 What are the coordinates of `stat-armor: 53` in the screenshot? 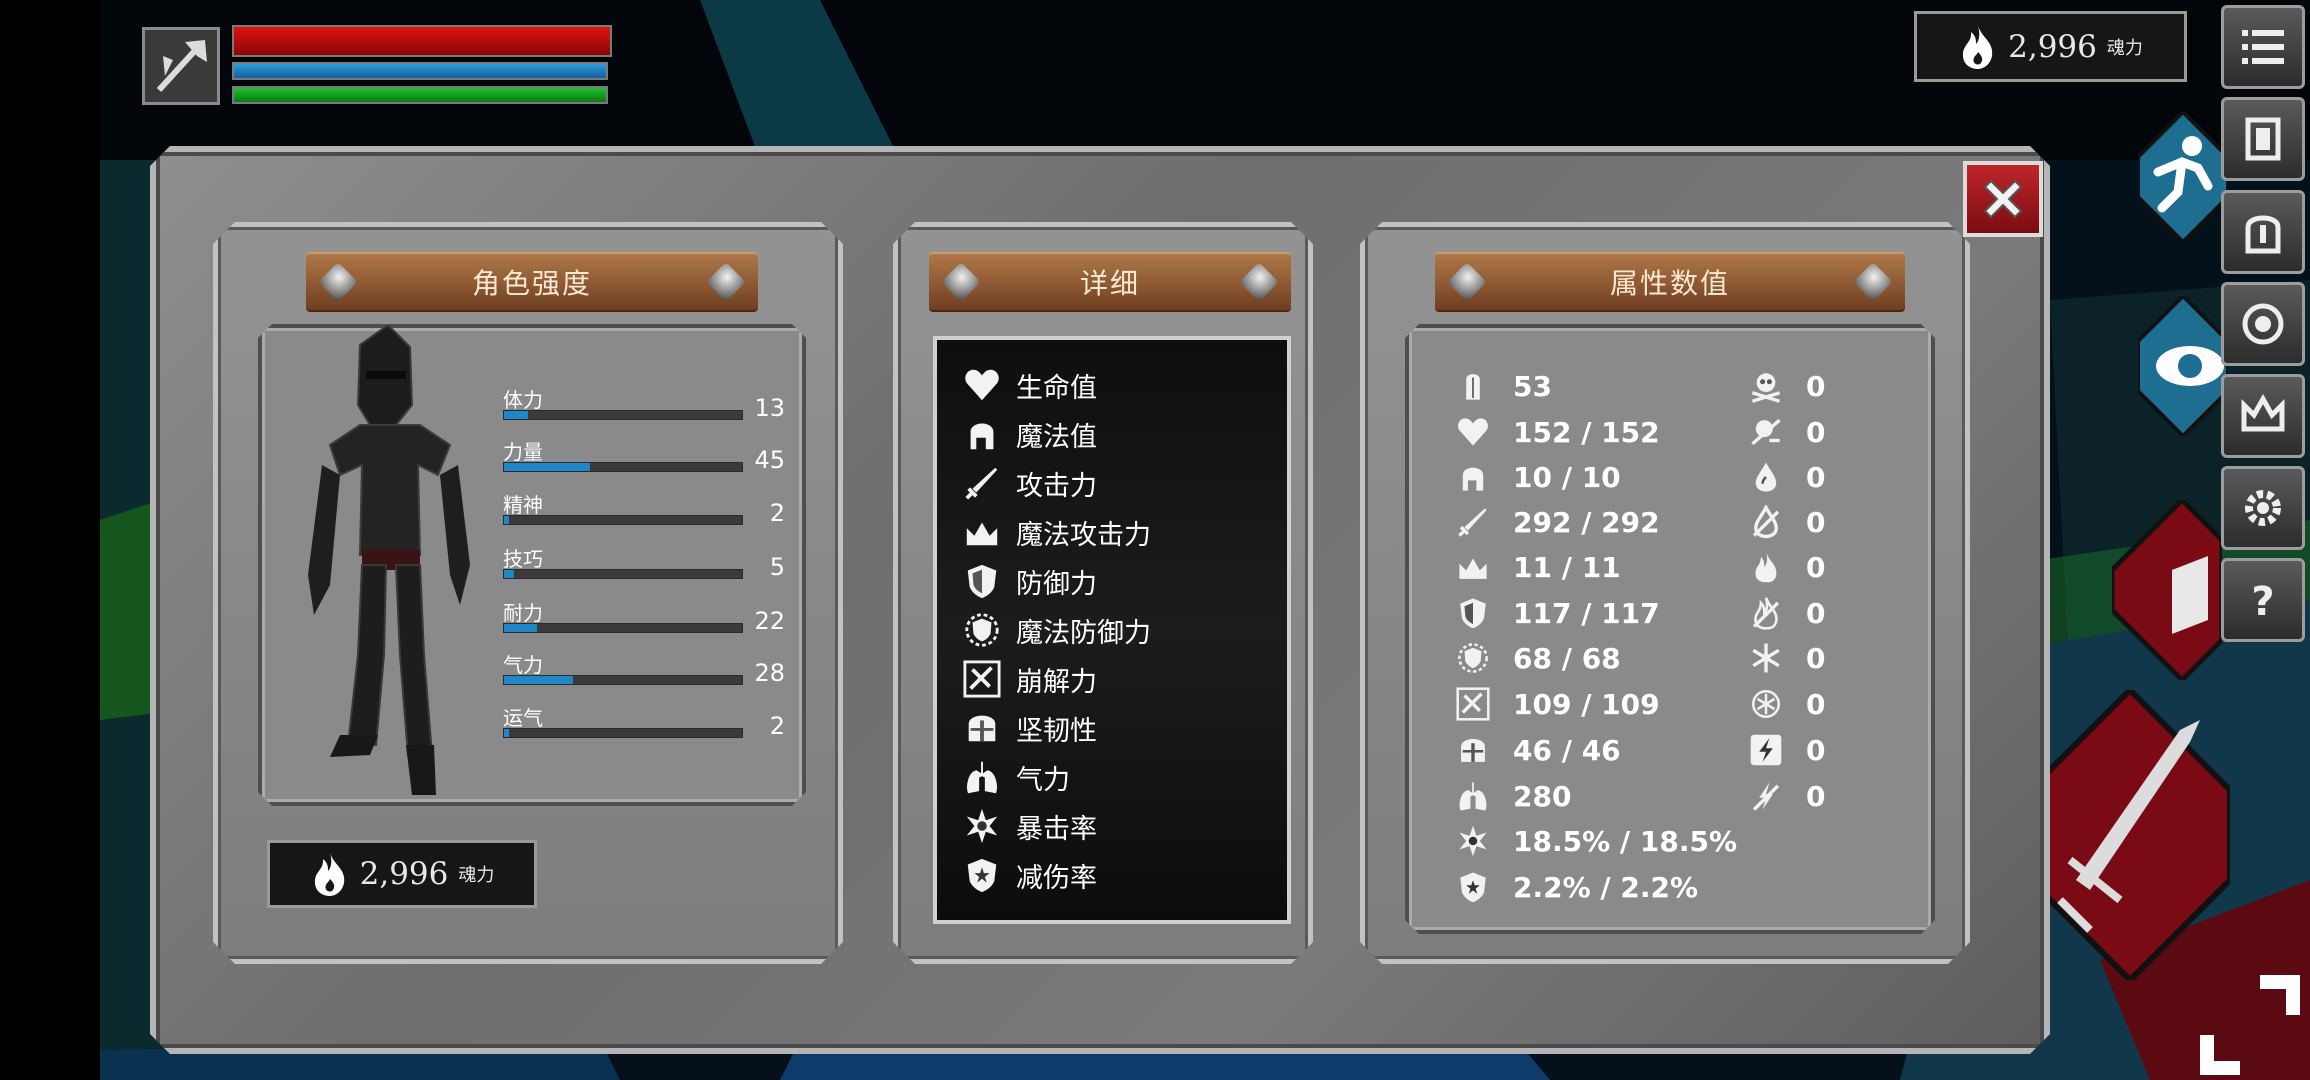 It's located at (1503, 386).